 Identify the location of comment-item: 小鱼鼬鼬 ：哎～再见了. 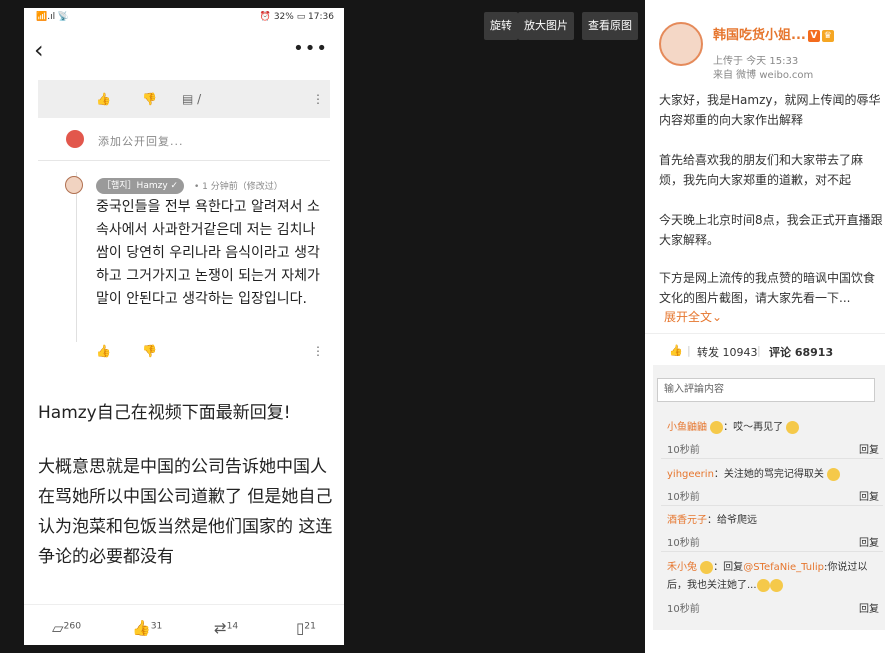
(773, 428).